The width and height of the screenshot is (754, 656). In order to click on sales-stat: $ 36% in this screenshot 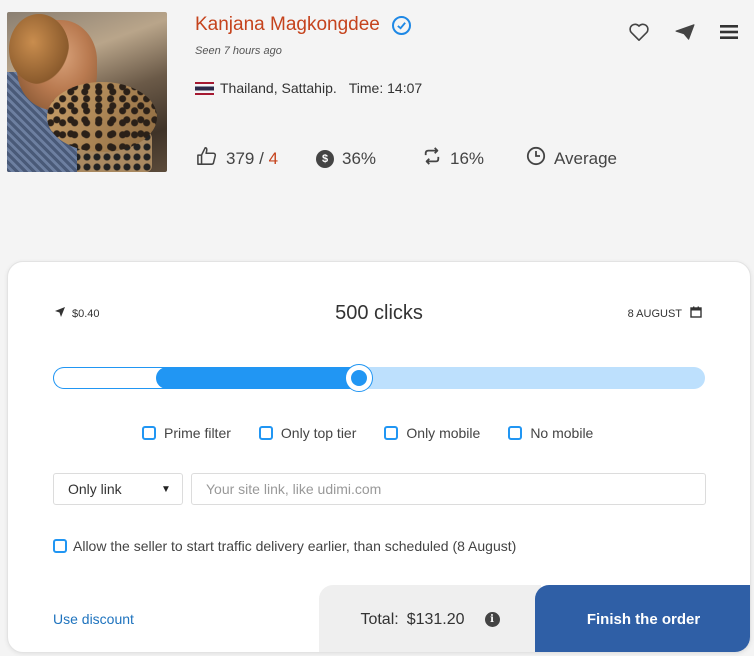, I will do `click(369, 159)`.